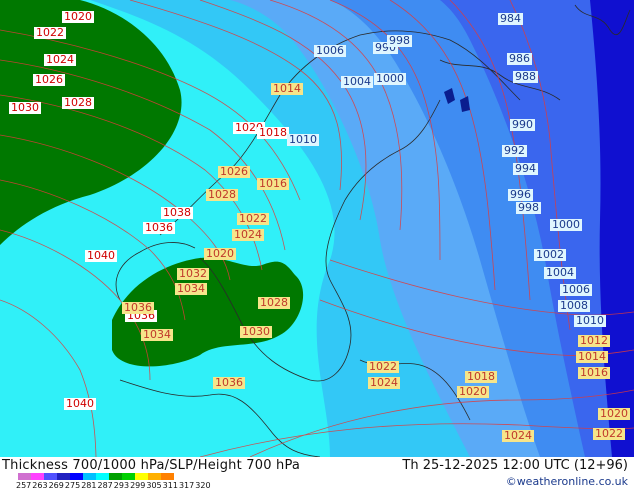  What do you see at coordinates (514, 150) in the screenshot?
I see `pressure-label: 992` at bounding box center [514, 150].